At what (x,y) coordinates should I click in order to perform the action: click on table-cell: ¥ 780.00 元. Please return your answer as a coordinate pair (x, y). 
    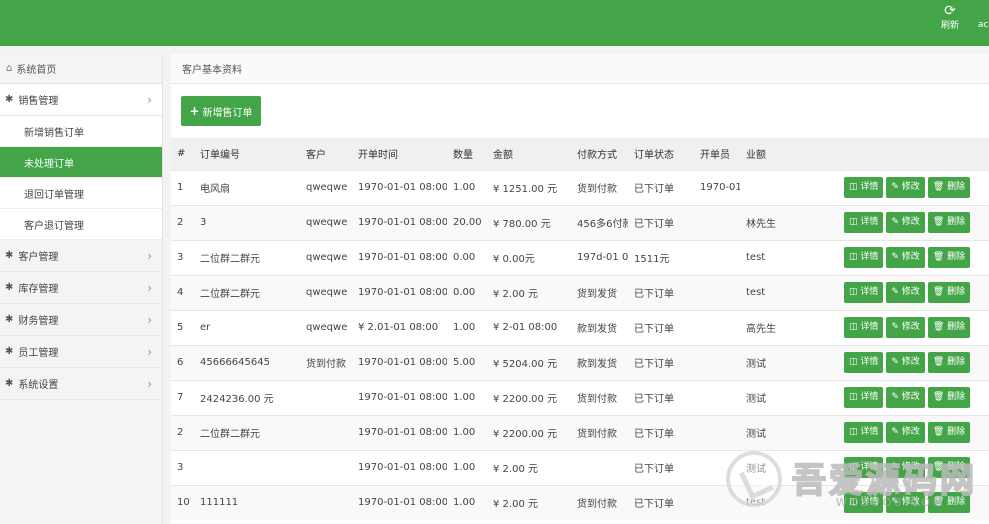
    Looking at the image, I should click on (522, 224).